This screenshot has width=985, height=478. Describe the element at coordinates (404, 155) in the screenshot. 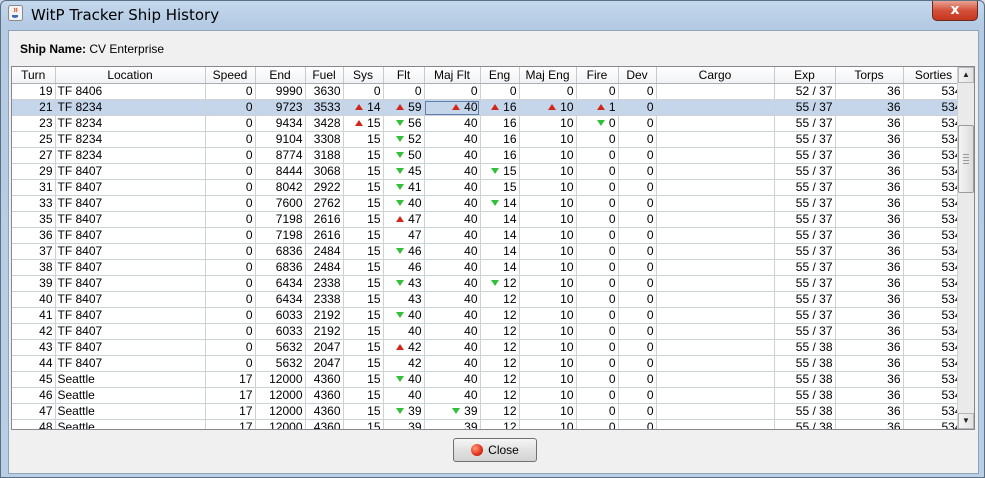

I see `cell-flt: 50` at that location.